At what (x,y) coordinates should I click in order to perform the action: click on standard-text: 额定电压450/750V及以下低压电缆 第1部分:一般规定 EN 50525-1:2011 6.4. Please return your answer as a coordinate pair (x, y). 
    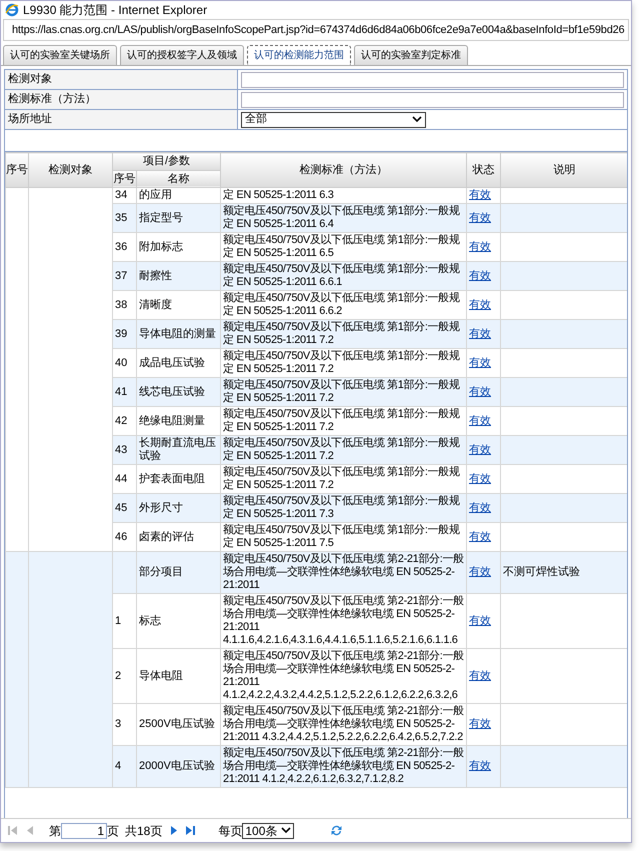
    Looking at the image, I should click on (342, 218).